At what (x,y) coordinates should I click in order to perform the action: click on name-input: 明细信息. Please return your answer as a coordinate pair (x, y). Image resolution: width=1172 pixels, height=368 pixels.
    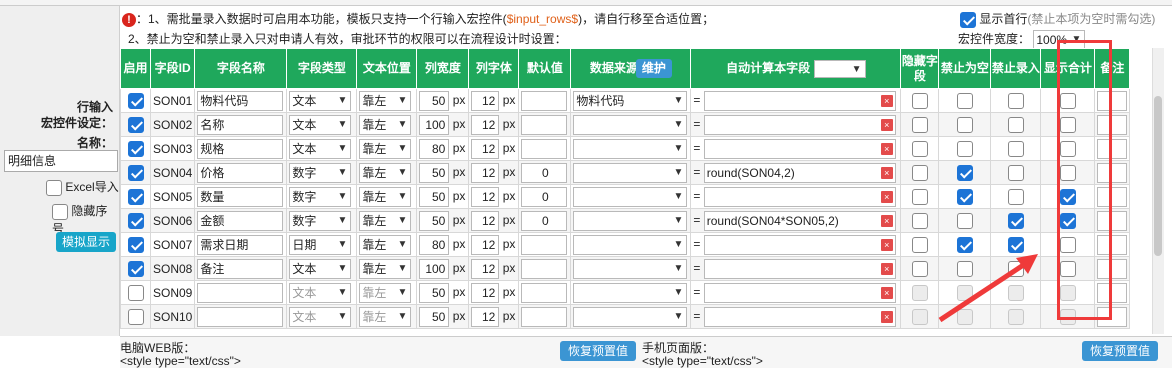
    Looking at the image, I should click on (61, 161).